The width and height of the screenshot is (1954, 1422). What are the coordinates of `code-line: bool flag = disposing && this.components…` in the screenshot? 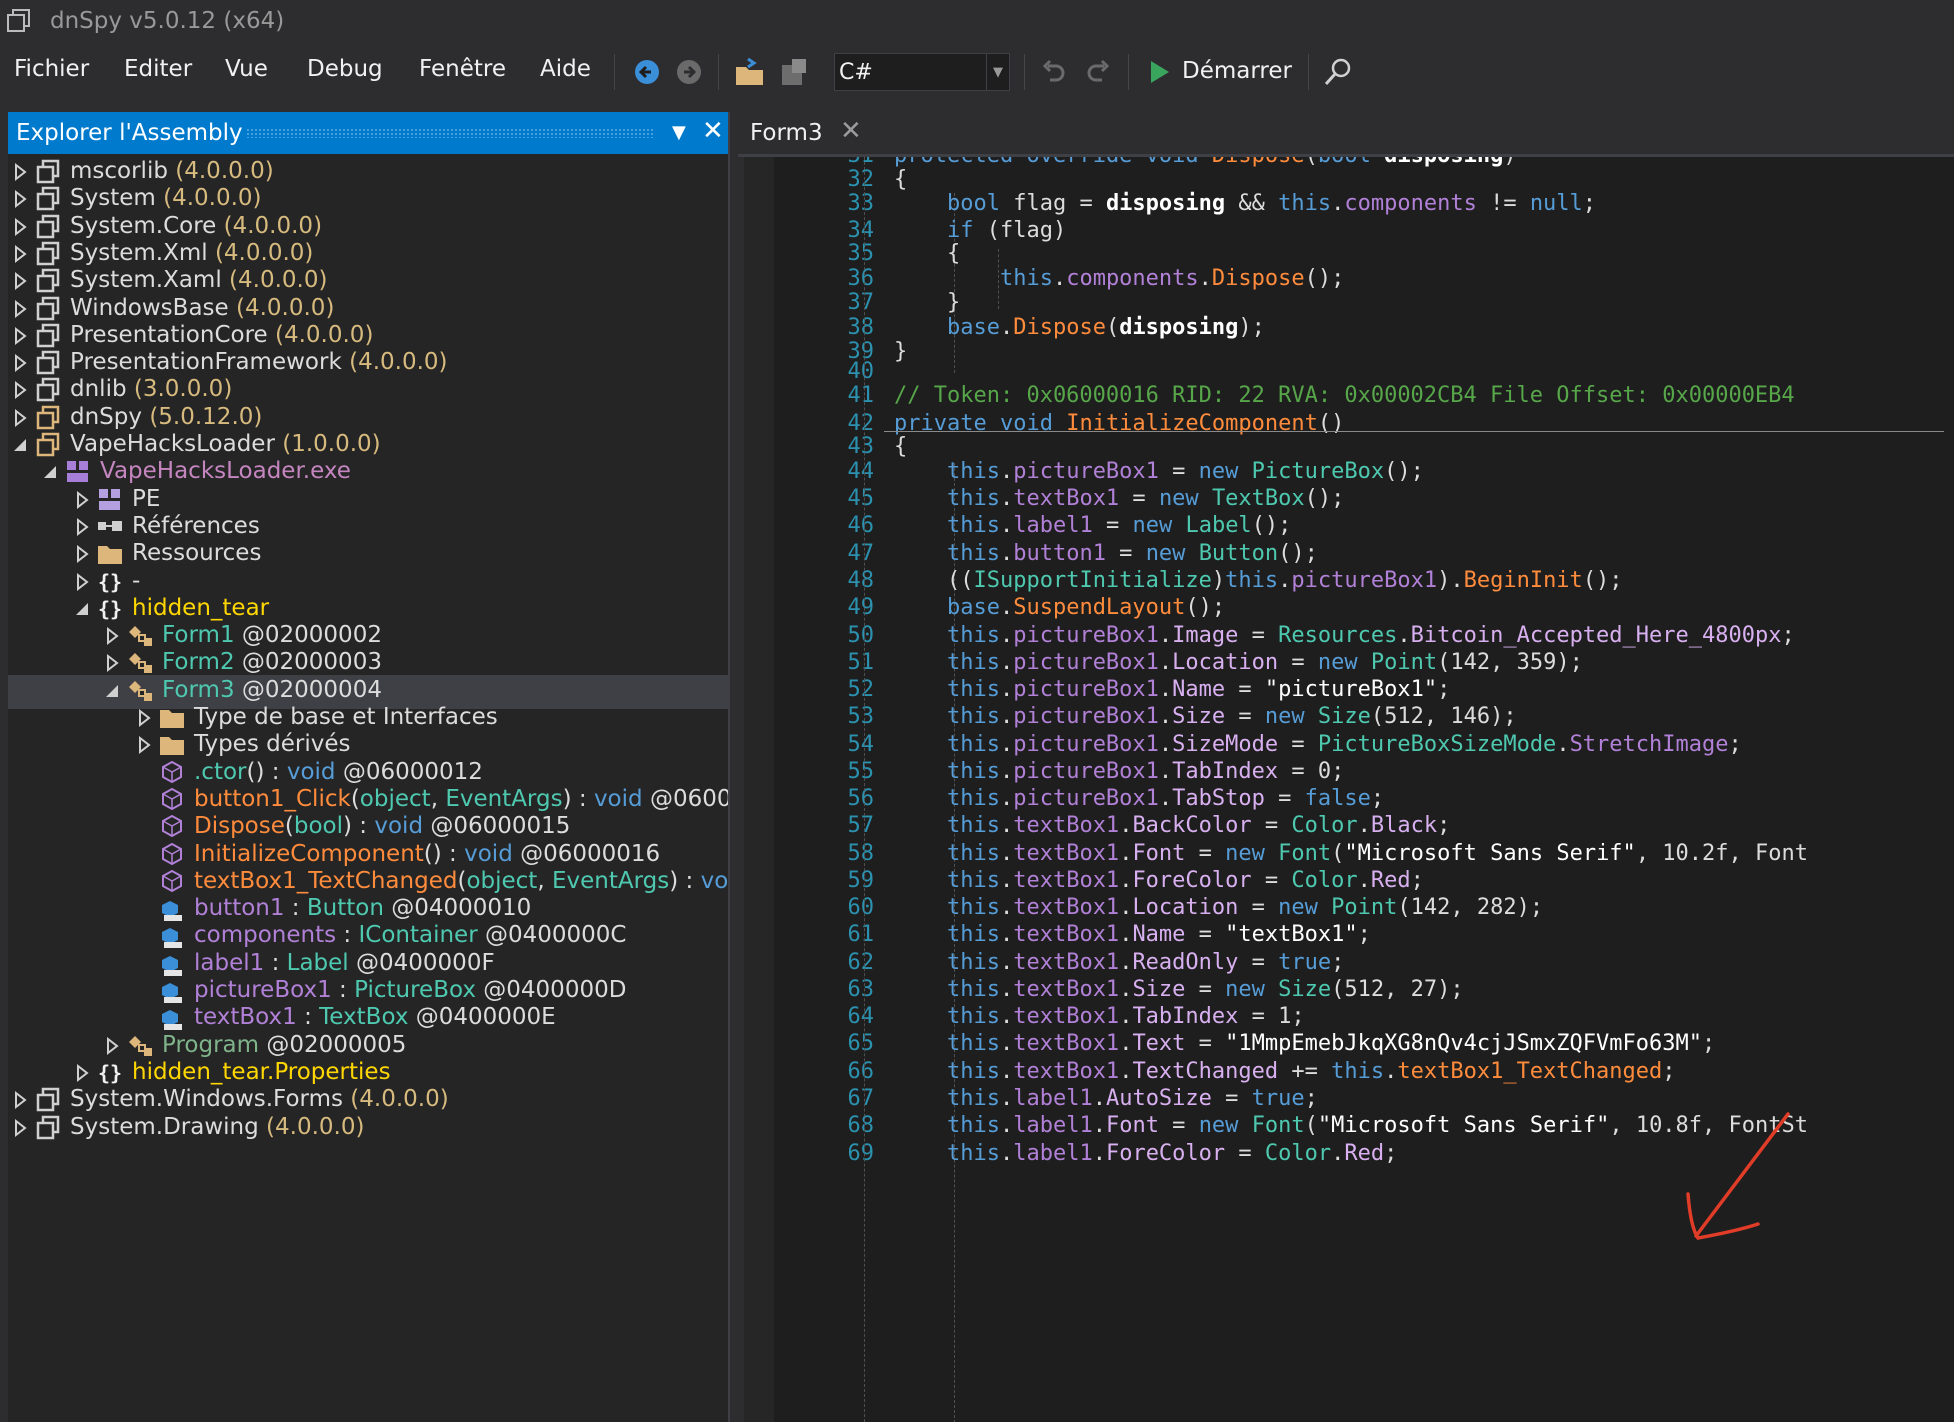 It's located at (1245, 204).